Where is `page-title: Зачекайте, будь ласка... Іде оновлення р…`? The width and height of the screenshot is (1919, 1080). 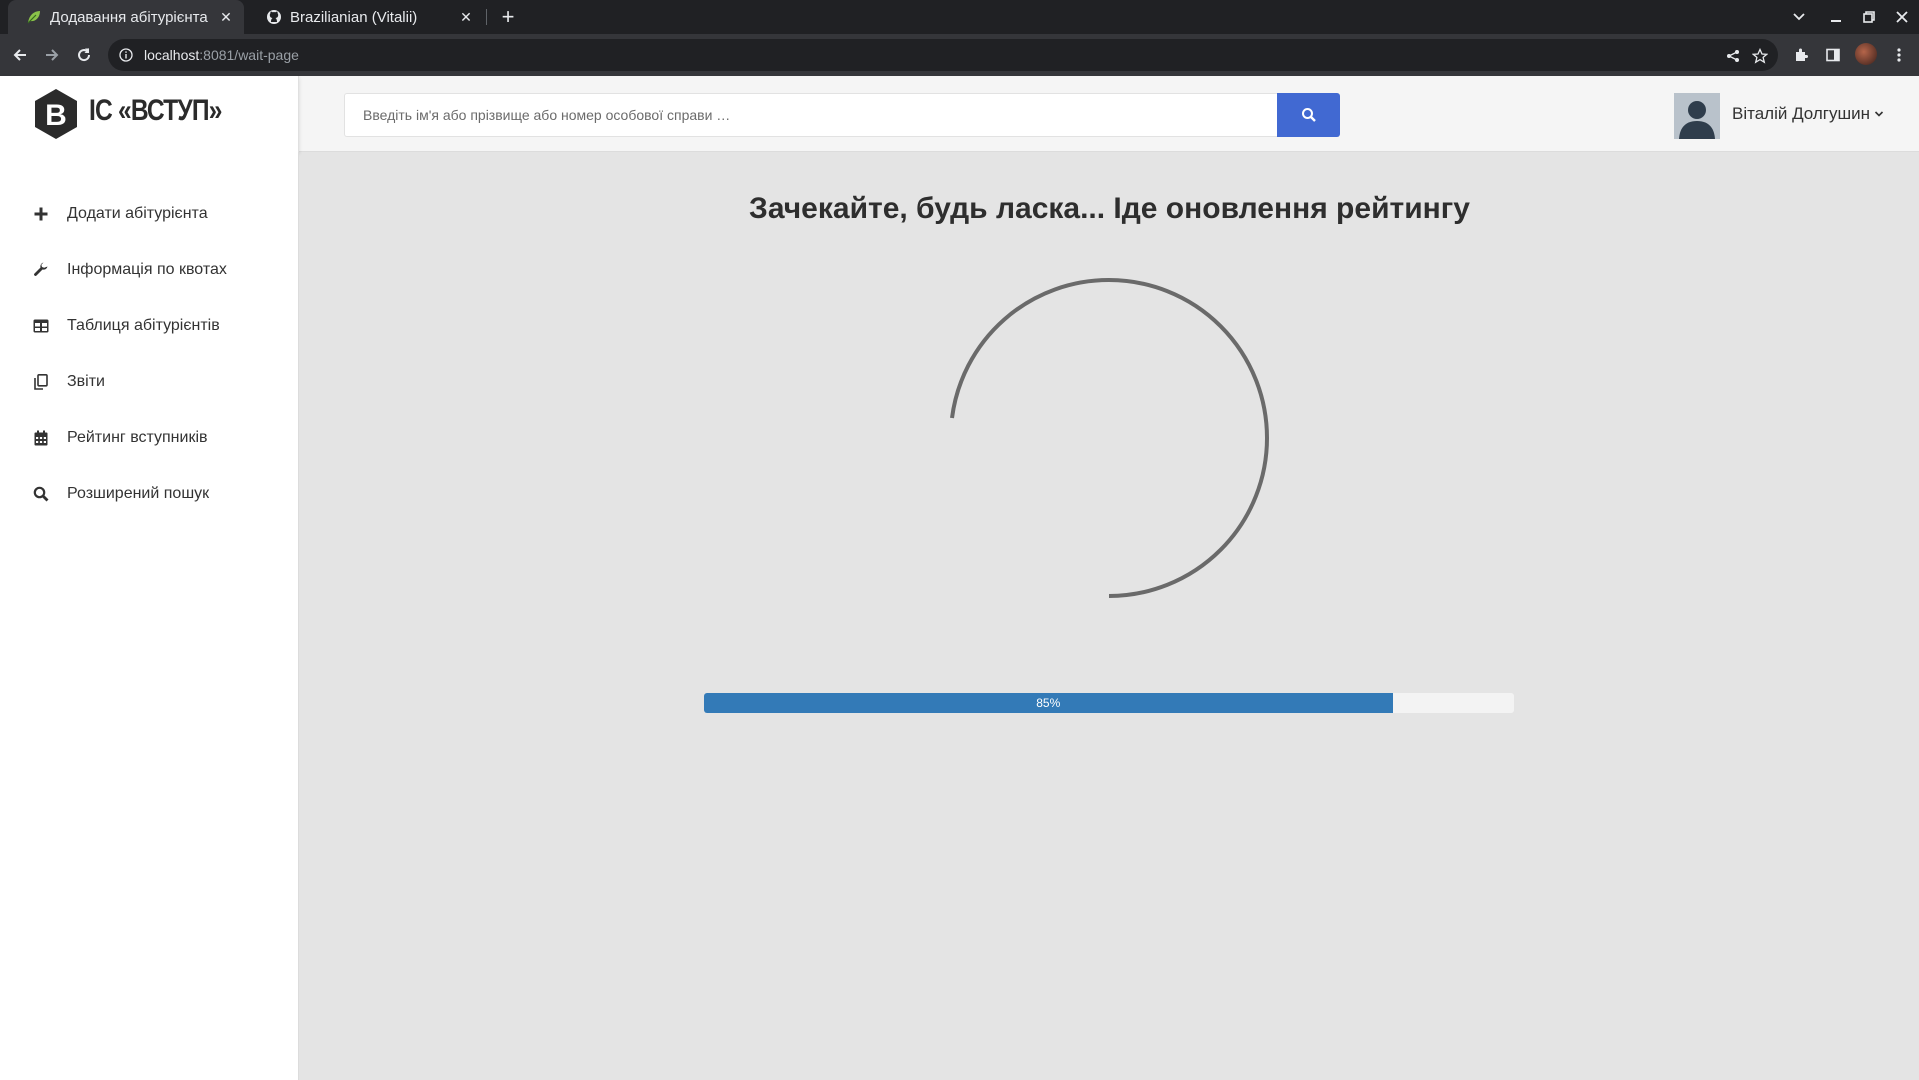 page-title: Зачекайте, будь ласка... Іде оновлення р… is located at coordinates (1109, 208).